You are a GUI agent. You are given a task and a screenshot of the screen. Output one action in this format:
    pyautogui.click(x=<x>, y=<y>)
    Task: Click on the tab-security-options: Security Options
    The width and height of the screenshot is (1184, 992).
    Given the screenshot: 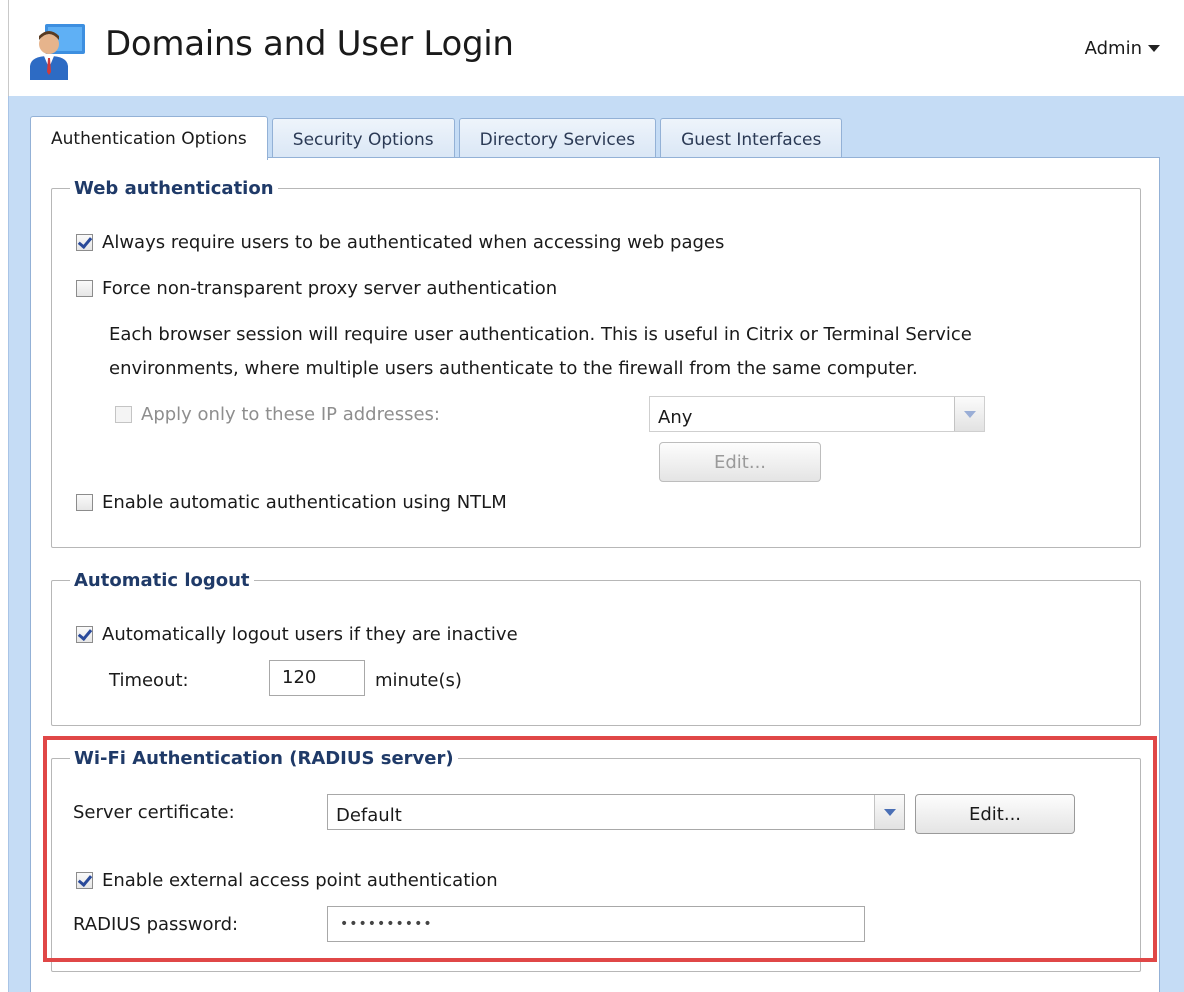 What is the action you would take?
    pyautogui.click(x=363, y=139)
    